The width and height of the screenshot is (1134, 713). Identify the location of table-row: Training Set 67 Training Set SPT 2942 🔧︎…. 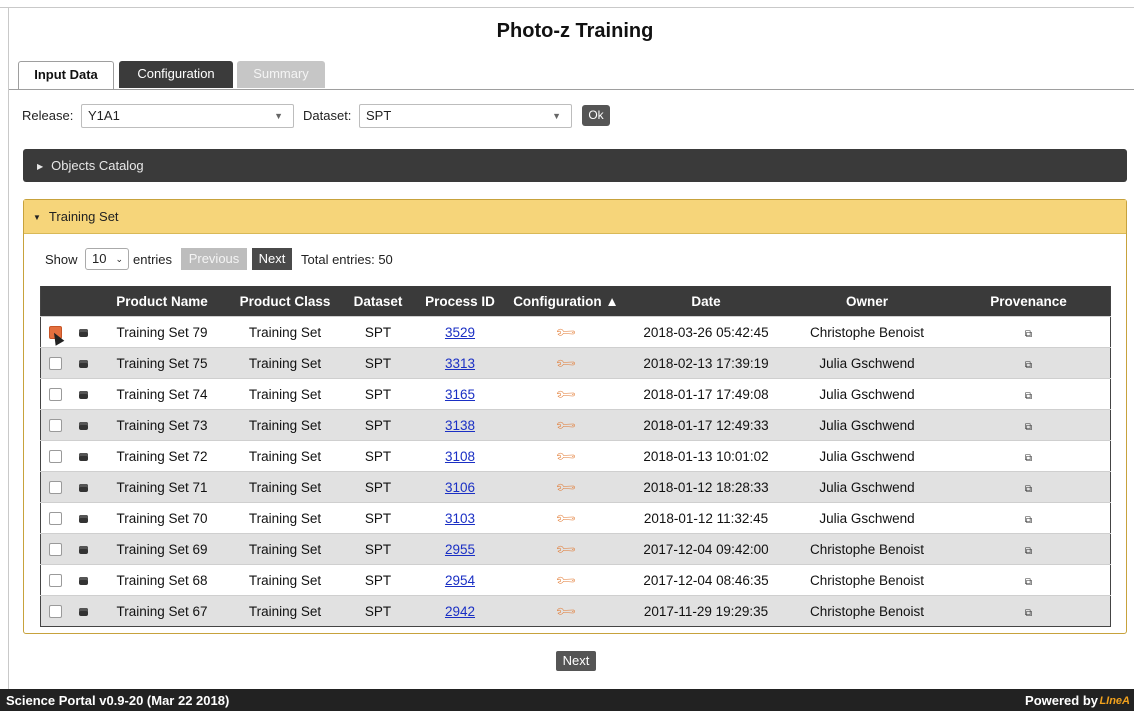
(575, 611).